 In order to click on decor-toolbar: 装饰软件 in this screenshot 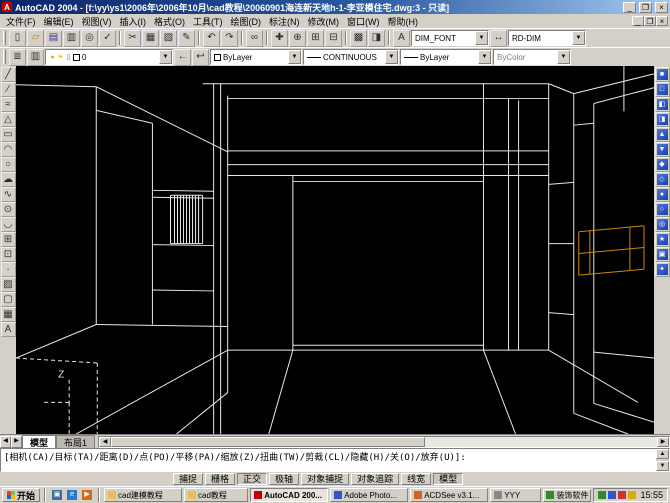, I will do `click(567, 495)`.